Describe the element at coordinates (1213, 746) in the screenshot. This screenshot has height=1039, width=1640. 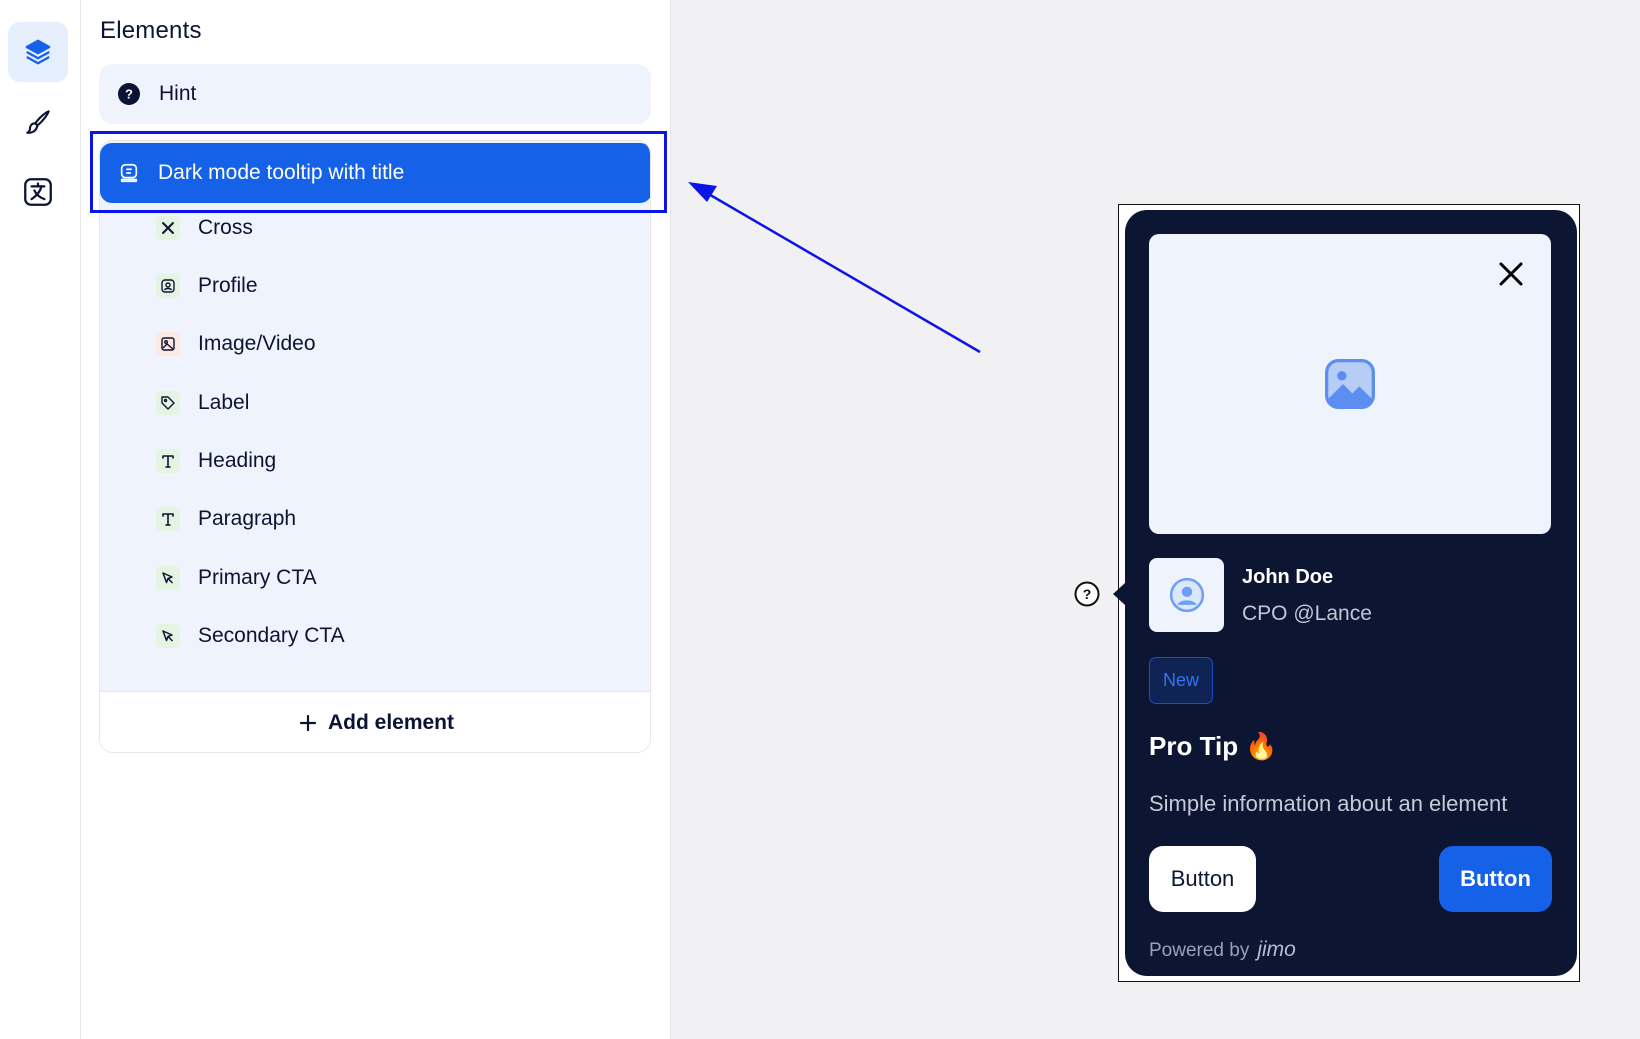
I see `tooltip-heading: Pro Tip 🔥` at that location.